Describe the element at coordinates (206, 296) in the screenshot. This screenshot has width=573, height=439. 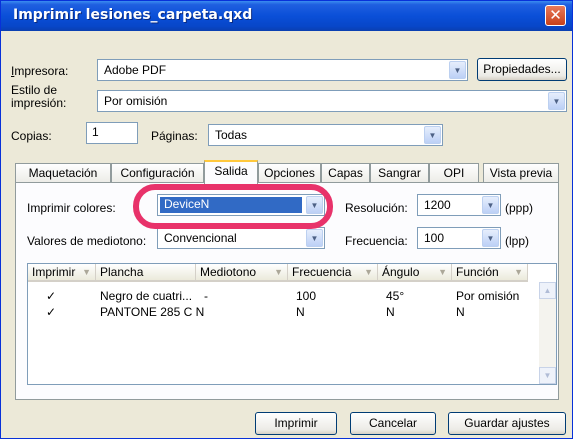
I see `row-1-halftone: -` at that location.